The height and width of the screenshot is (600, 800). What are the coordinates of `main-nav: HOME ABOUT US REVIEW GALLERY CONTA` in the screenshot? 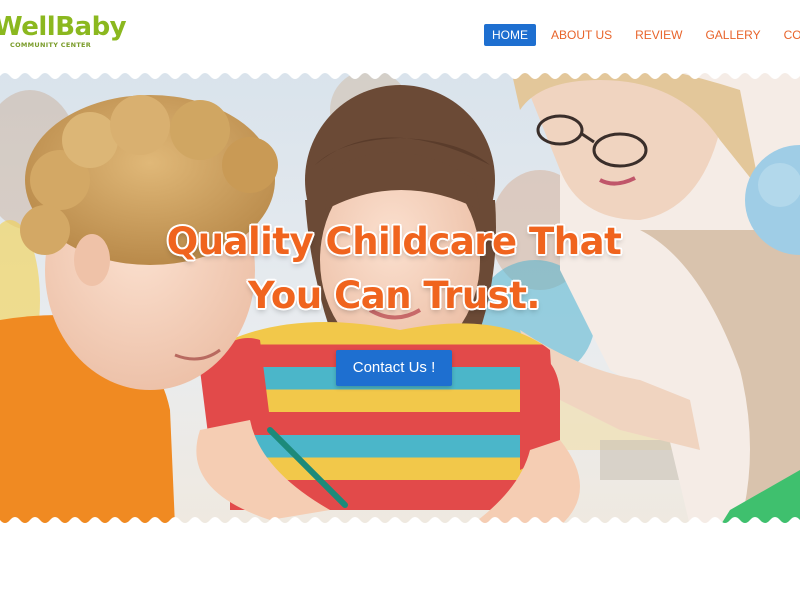 It's located at (642, 35).